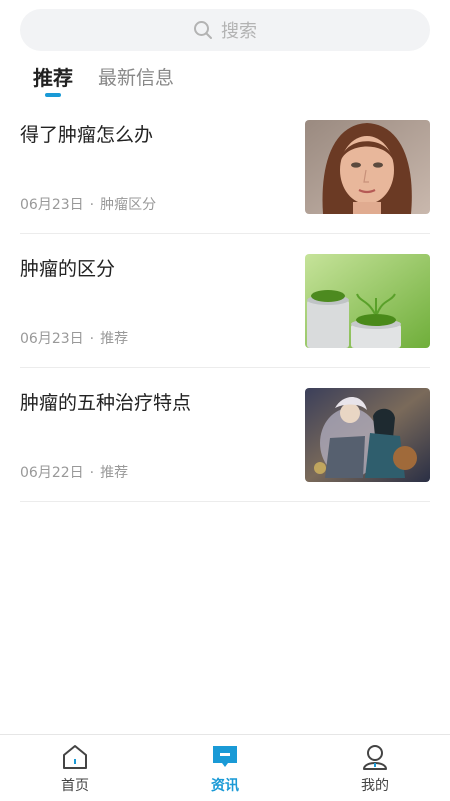 This screenshot has width=450, height=801. What do you see at coordinates (75, 786) in the screenshot?
I see `tabbar-label: 首页` at bounding box center [75, 786].